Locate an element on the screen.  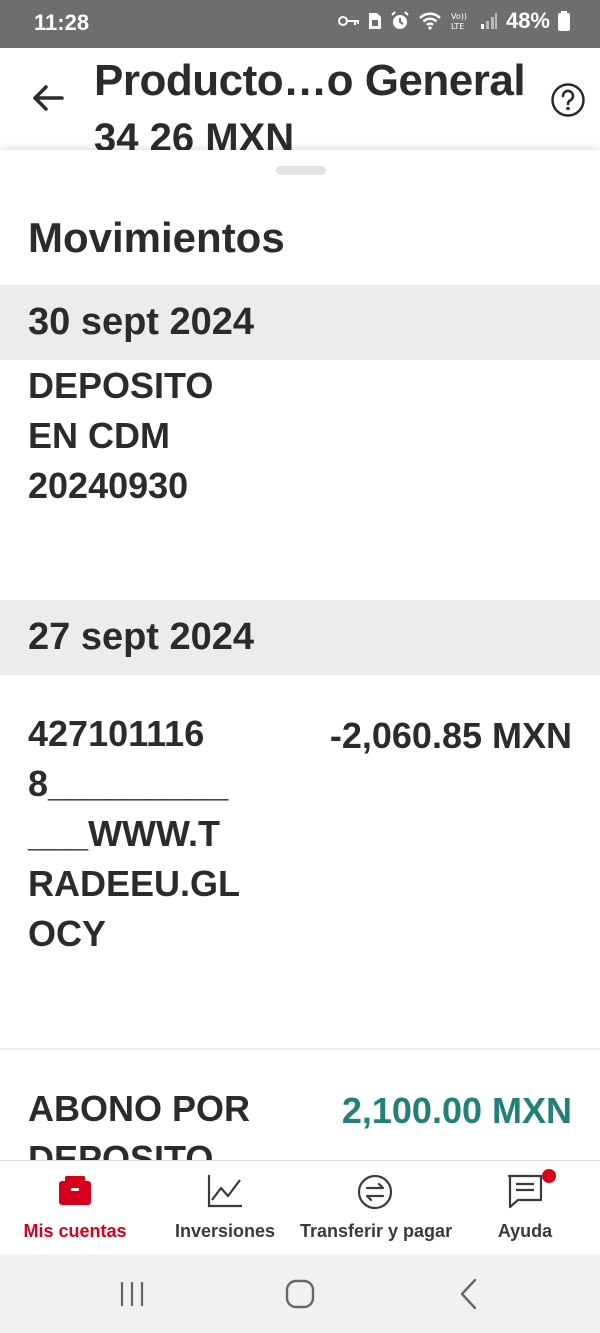
app-header: Producto…o General 34 26 MXN is located at coordinates (300, 99).